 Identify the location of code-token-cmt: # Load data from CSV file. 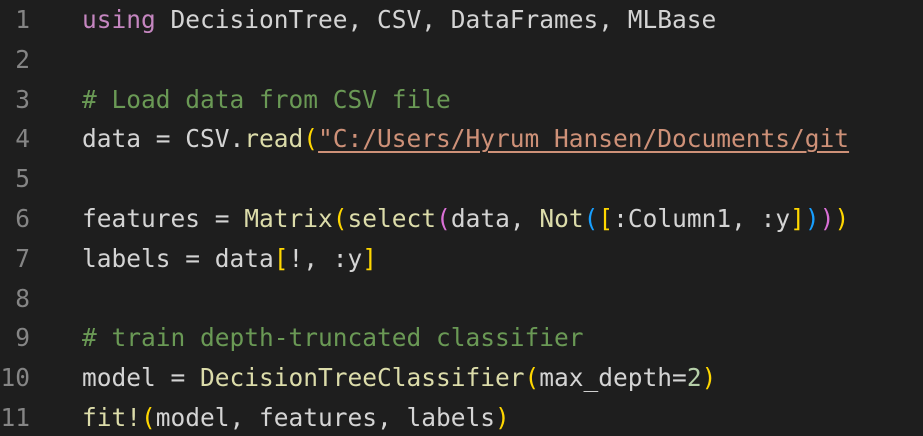
(266, 99).